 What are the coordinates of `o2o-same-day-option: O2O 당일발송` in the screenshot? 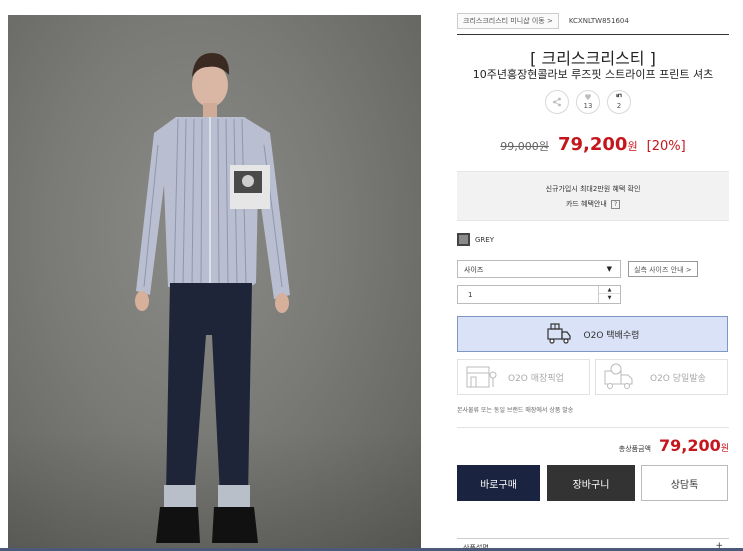 It's located at (661, 377).